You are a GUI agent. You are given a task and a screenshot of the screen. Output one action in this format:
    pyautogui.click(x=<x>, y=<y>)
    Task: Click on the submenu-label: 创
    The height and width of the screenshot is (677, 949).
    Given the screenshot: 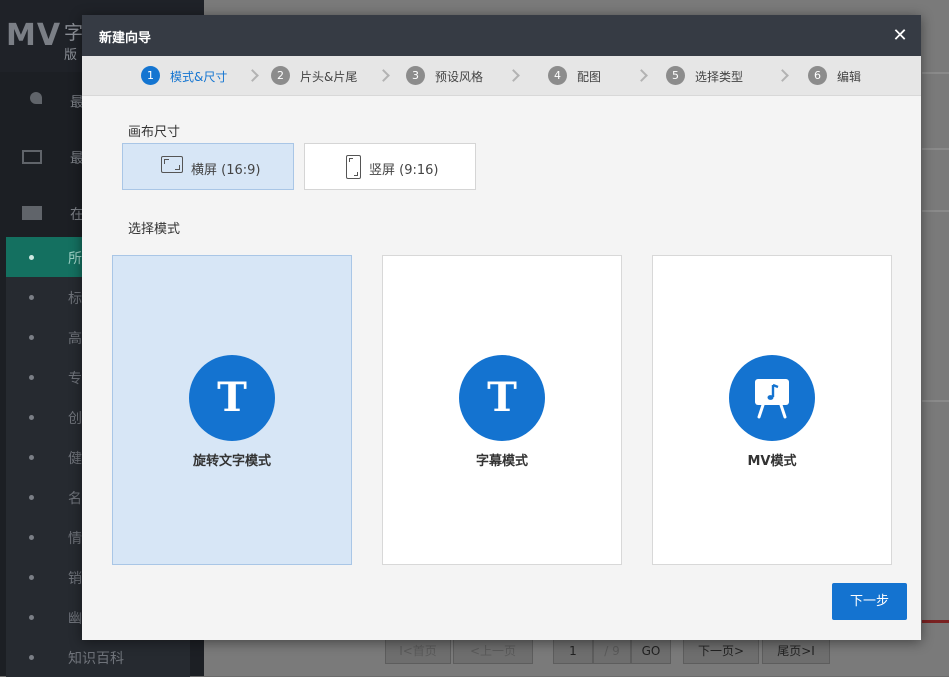 What is the action you would take?
    pyautogui.click(x=75, y=419)
    